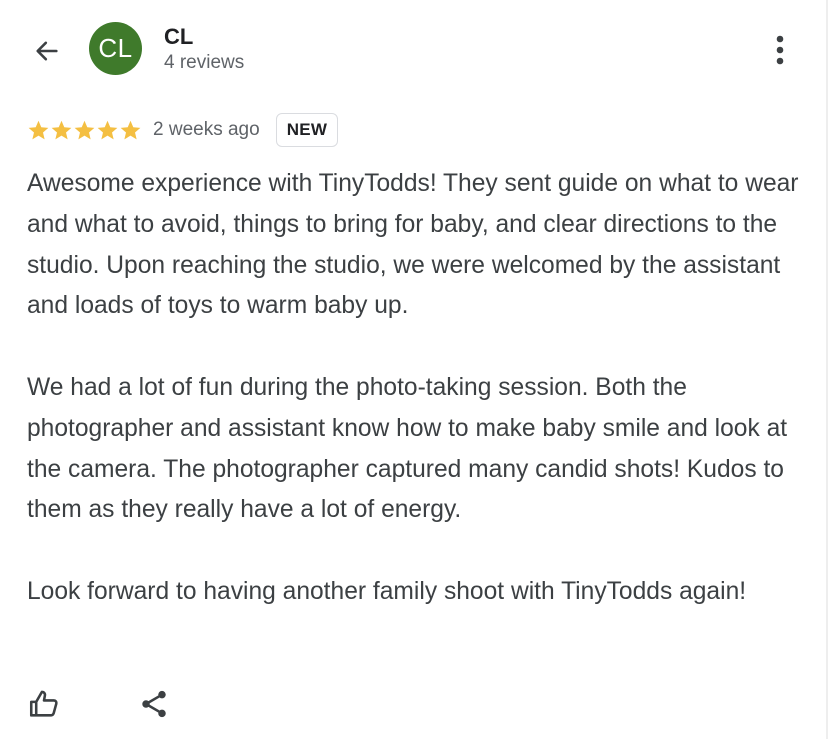  I want to click on more-options-button, so click(780, 50).